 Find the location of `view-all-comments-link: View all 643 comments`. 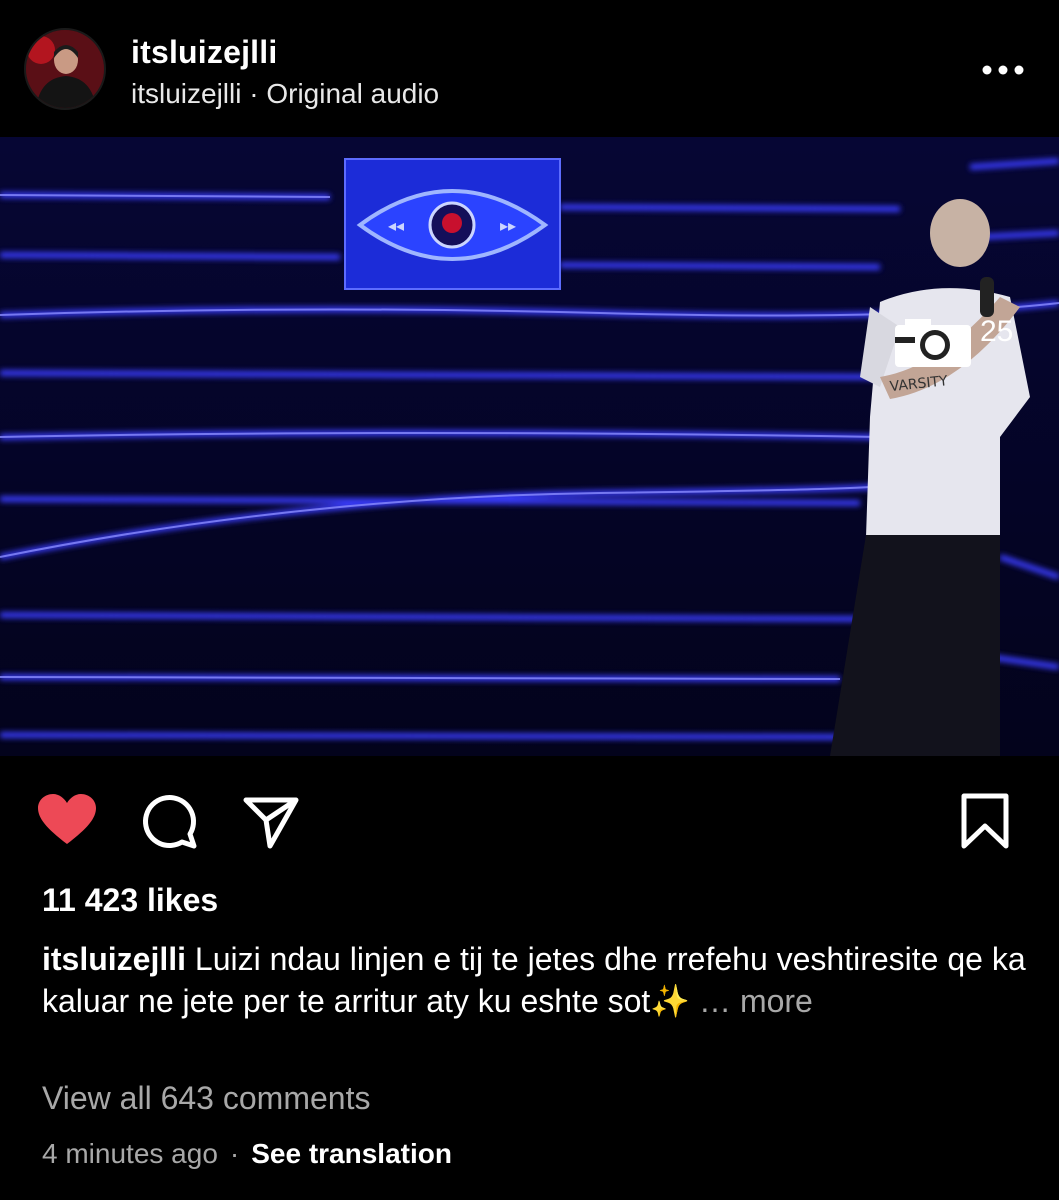

view-all-comments-link: View all 643 comments is located at coordinates (206, 1098).